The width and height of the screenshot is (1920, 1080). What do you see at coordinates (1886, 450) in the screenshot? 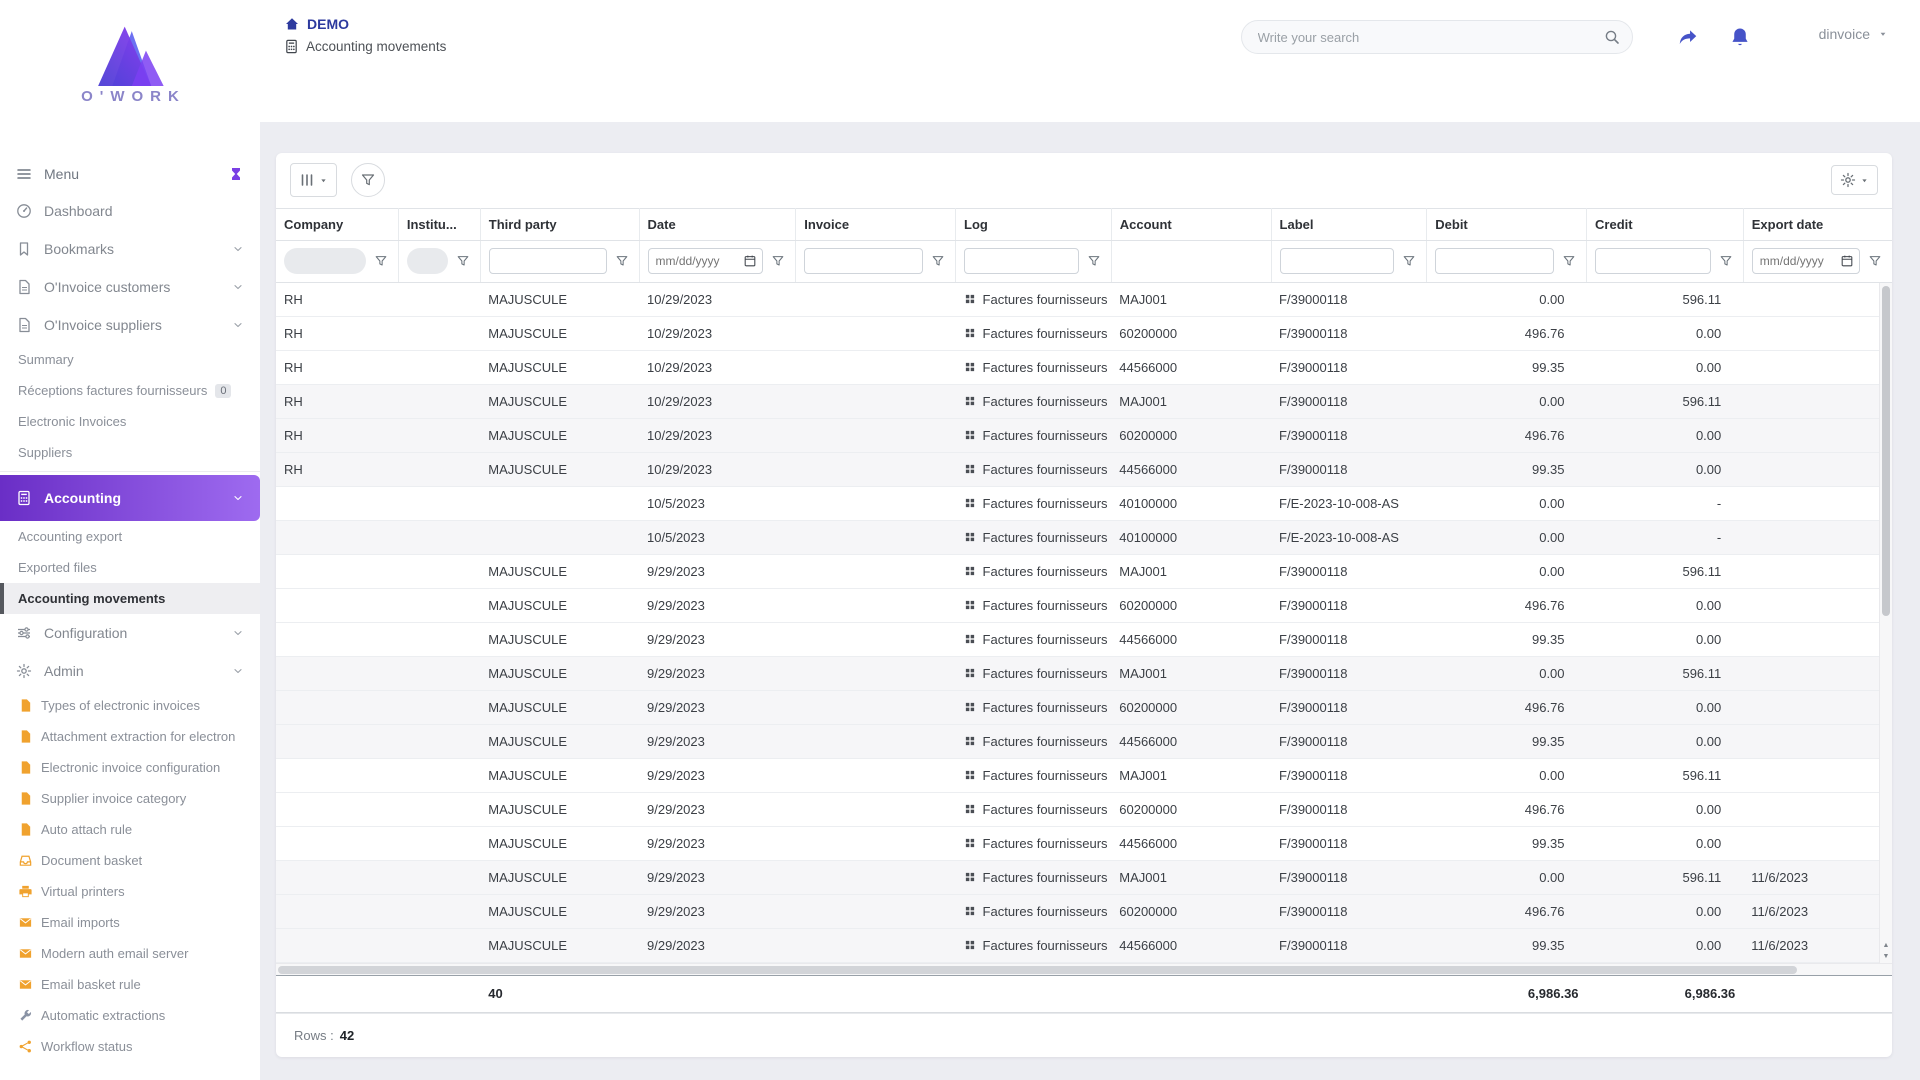
I see `vertical-scrollbar-thumb` at bounding box center [1886, 450].